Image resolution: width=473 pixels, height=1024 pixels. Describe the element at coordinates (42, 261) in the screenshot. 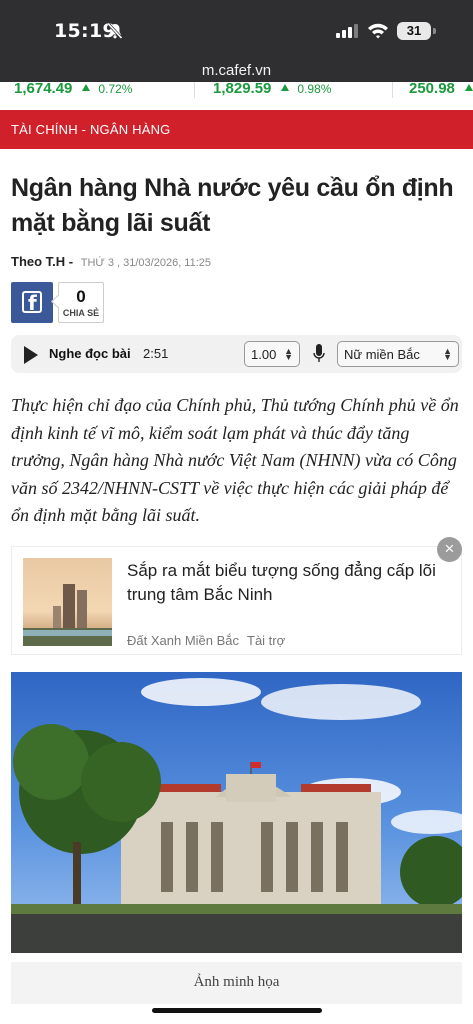

I see `author: Theo T.H -` at that location.